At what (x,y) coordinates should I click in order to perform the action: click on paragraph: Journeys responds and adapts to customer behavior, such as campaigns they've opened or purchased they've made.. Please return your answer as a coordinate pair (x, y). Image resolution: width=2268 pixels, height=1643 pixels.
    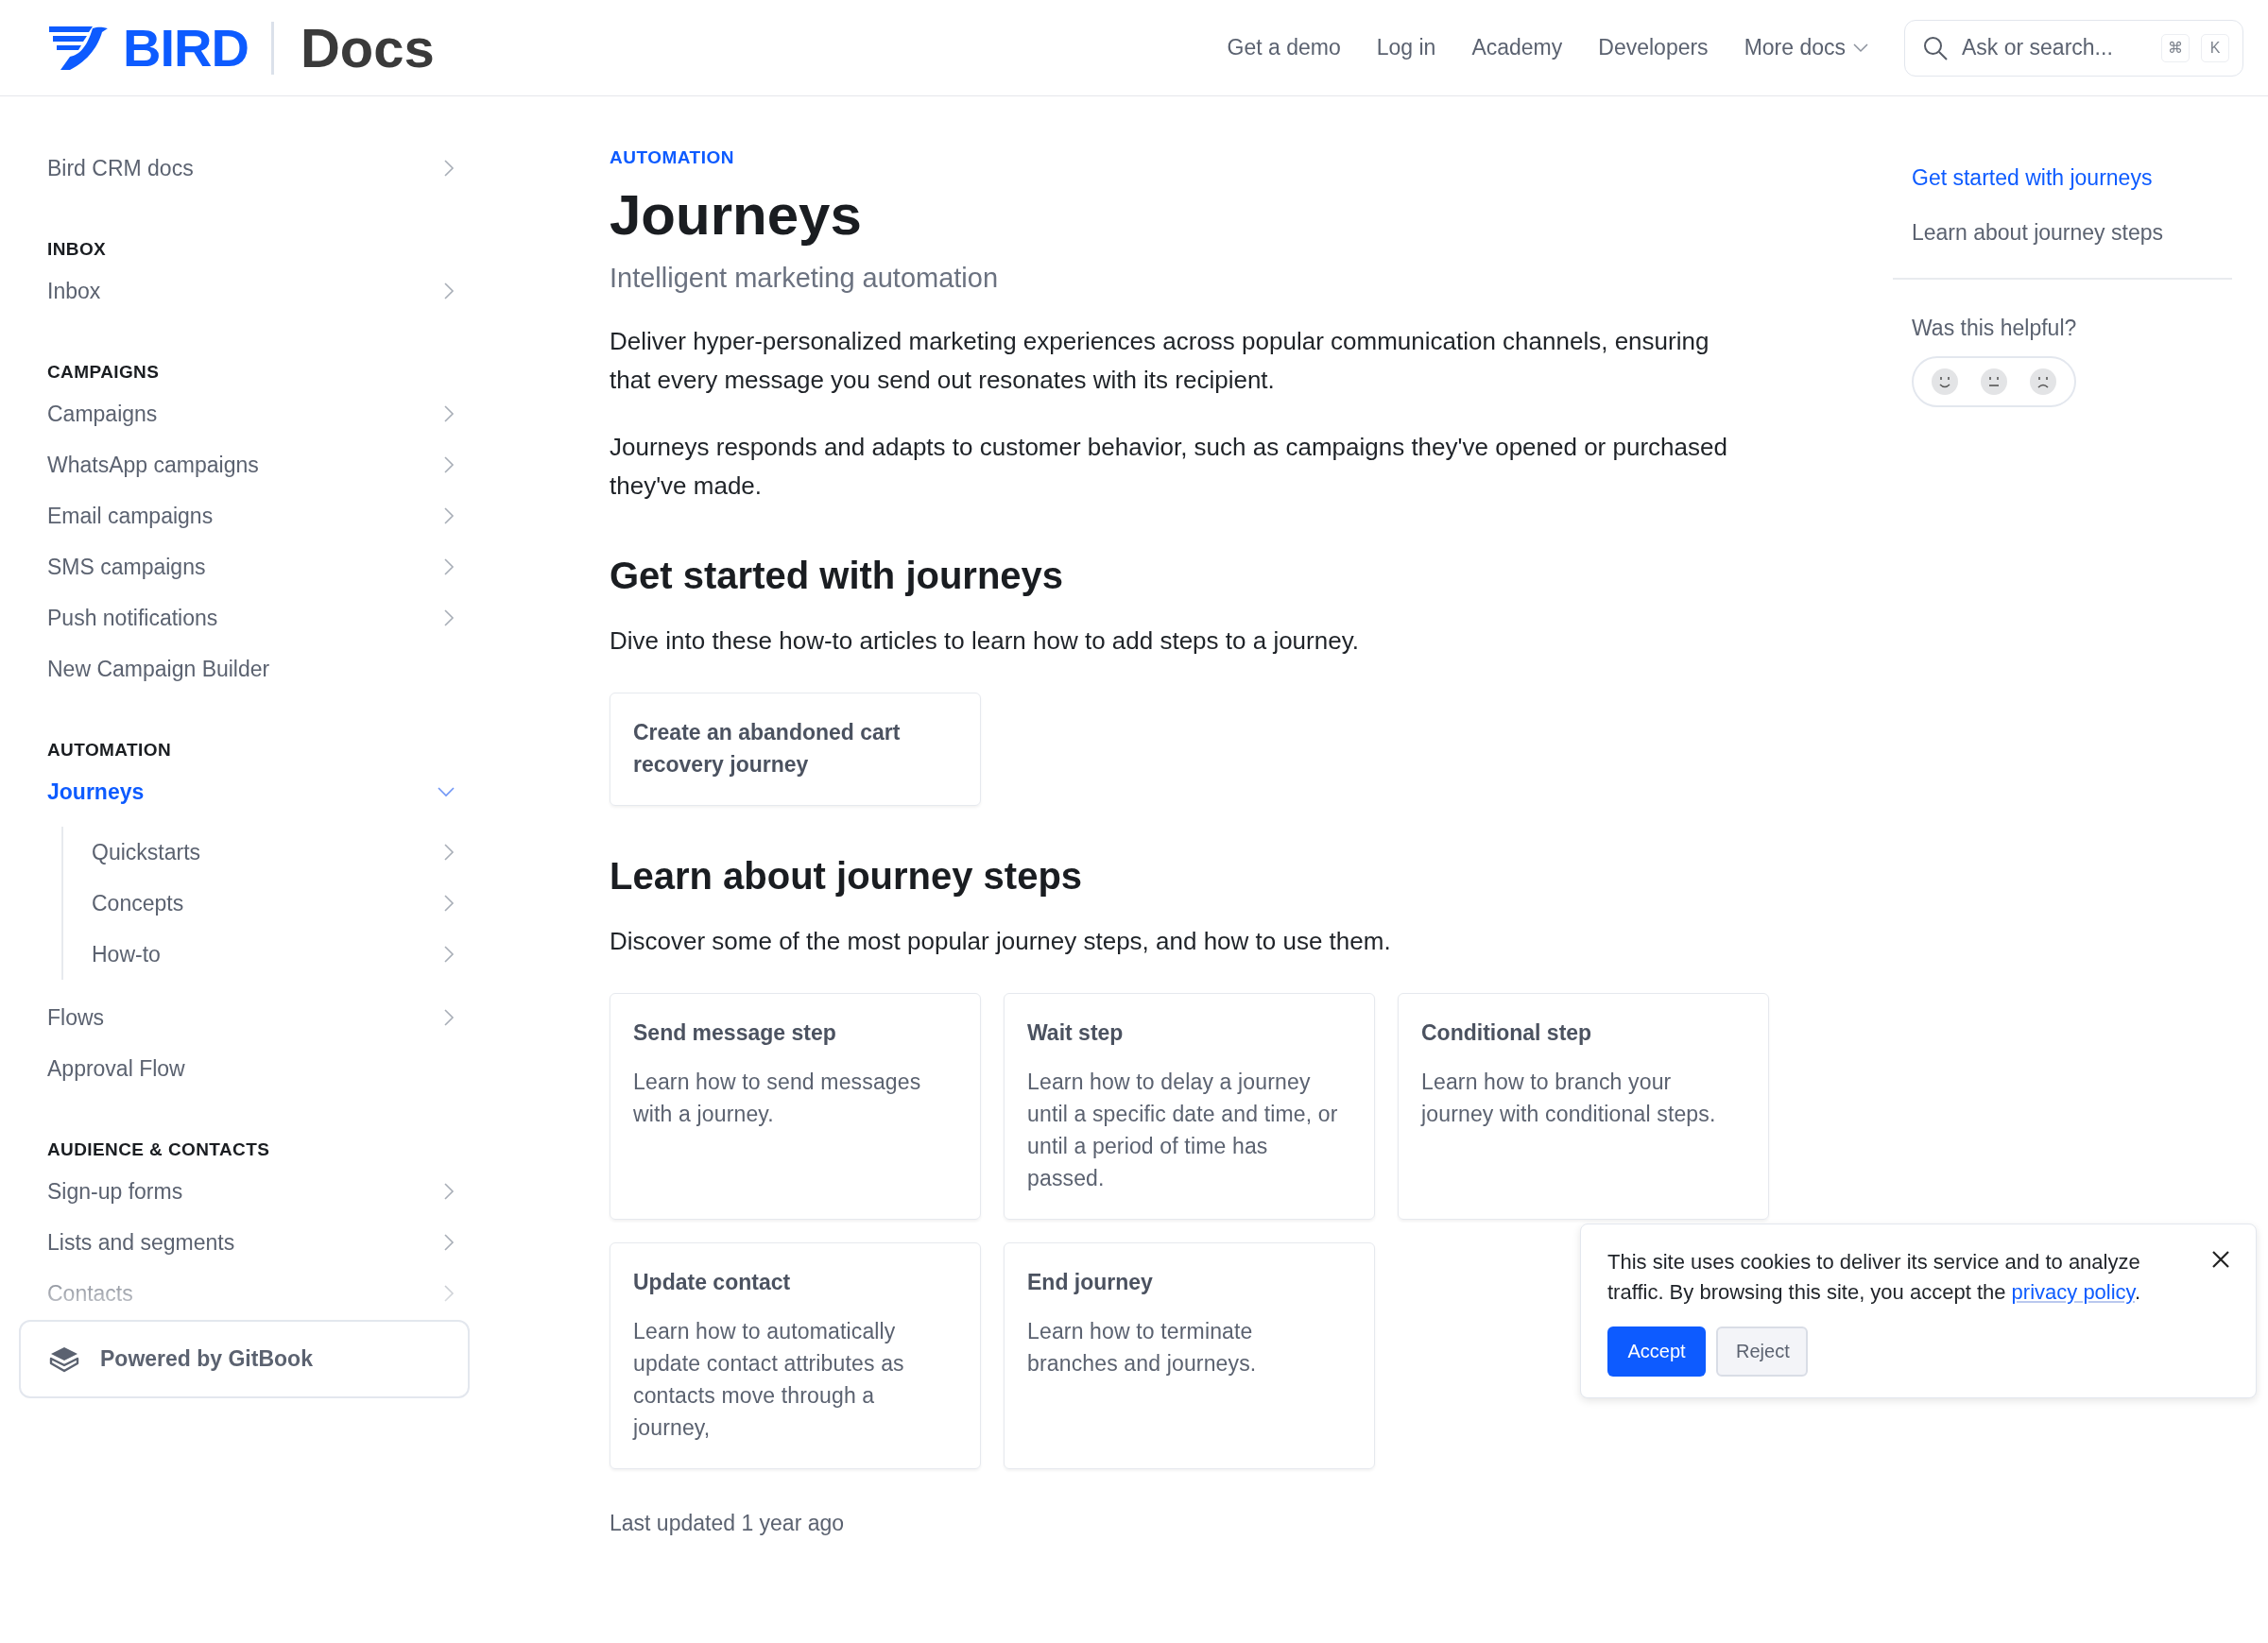
    Looking at the image, I should click on (1169, 467).